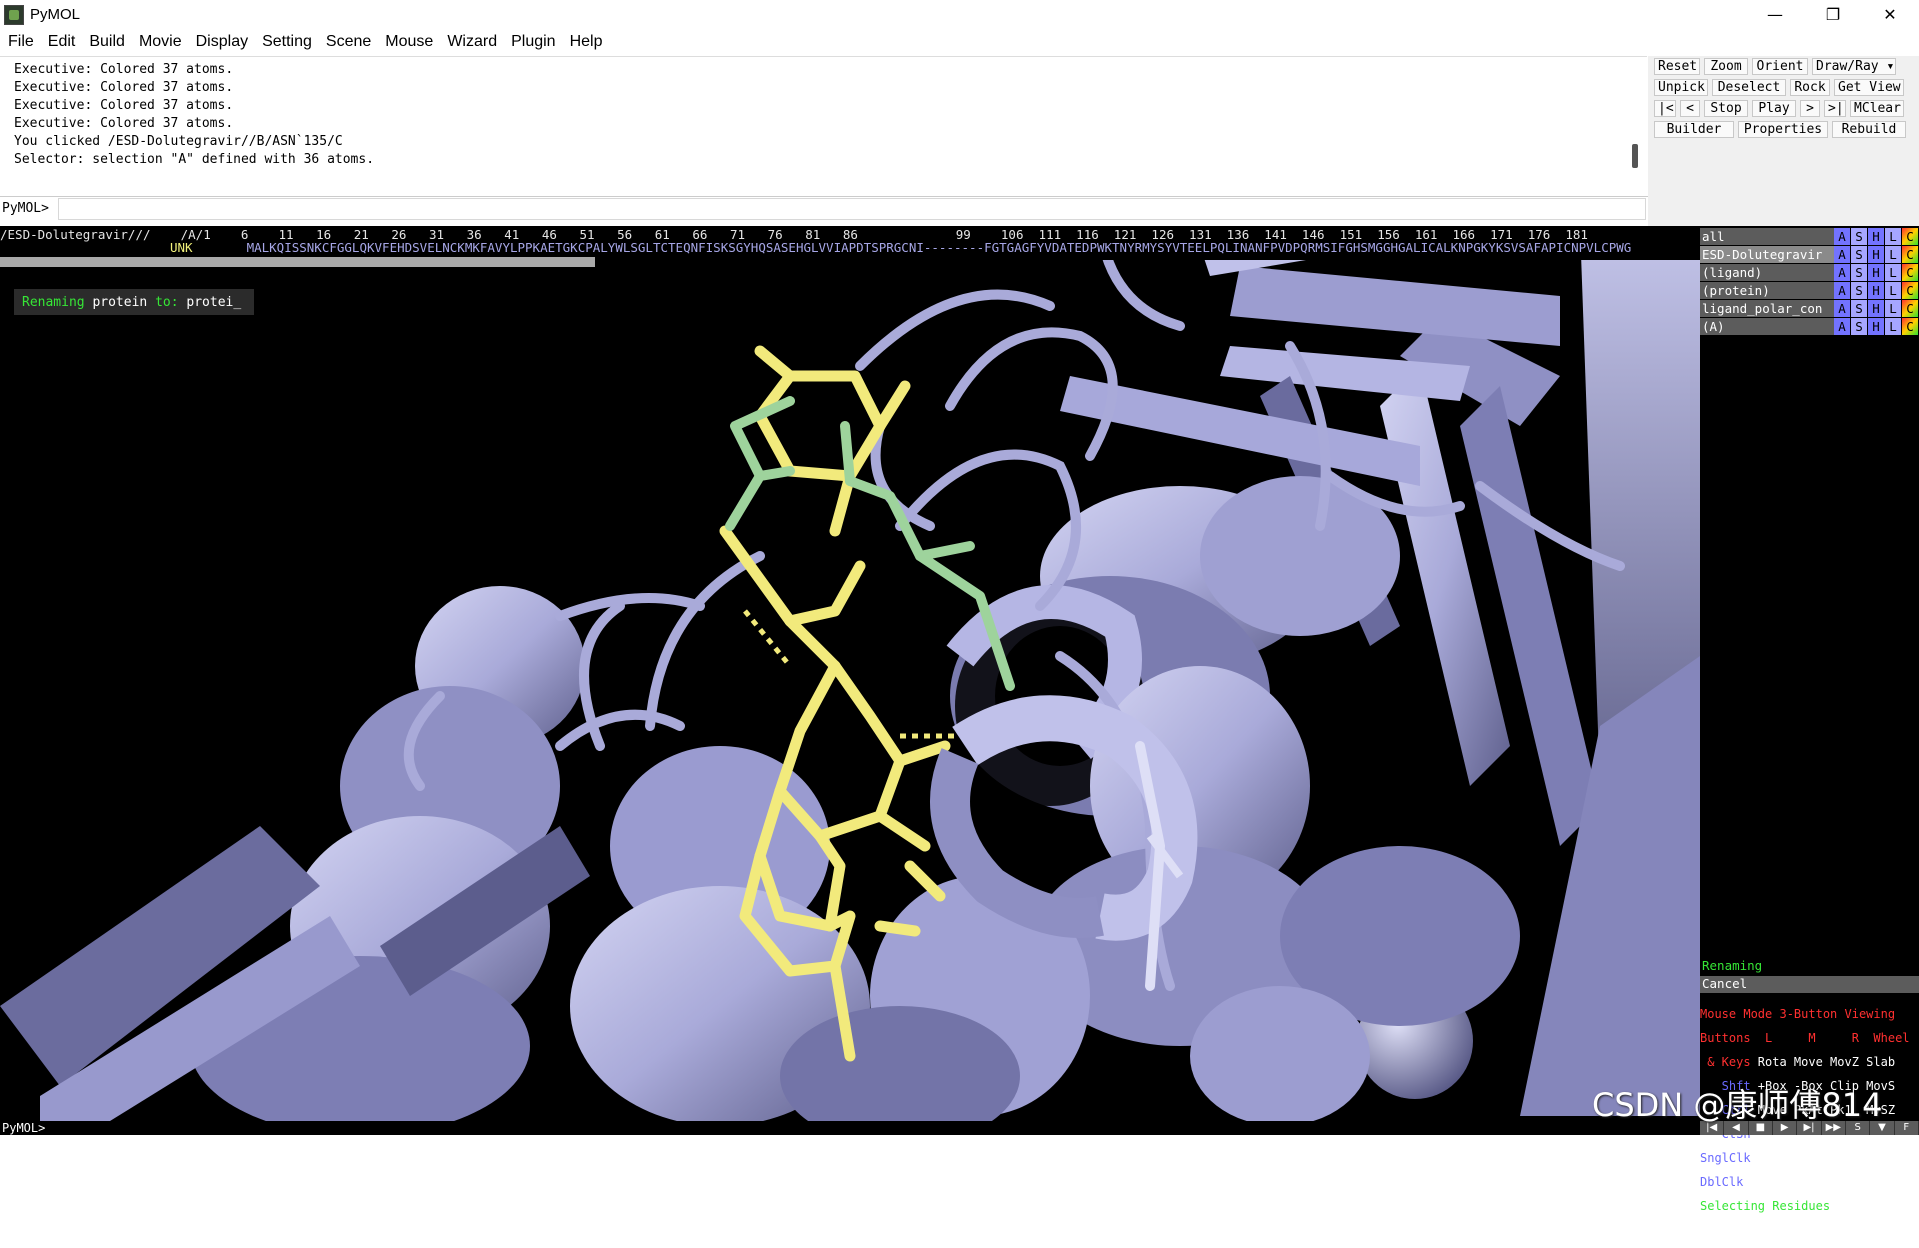  What do you see at coordinates (1833, 14) in the screenshot?
I see `restore-button: ❐` at bounding box center [1833, 14].